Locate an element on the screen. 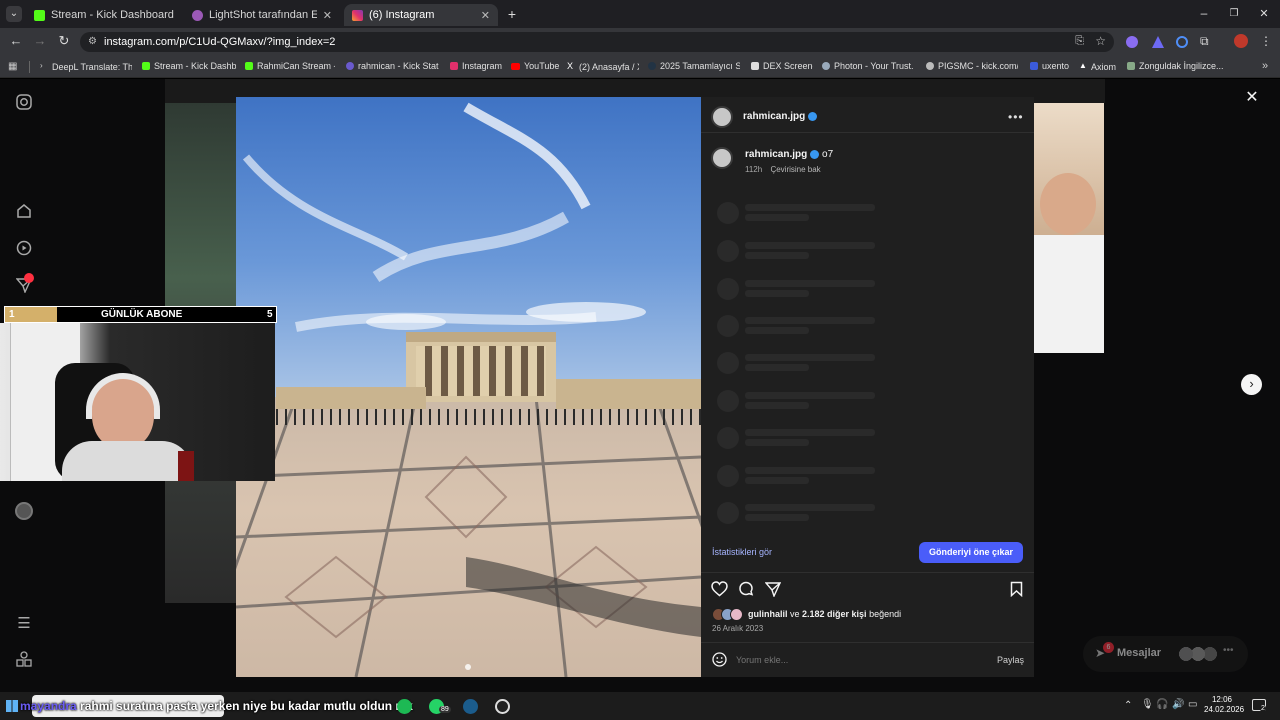  bookmark-star-icon: ☆ is located at coordinates (1100, 41).